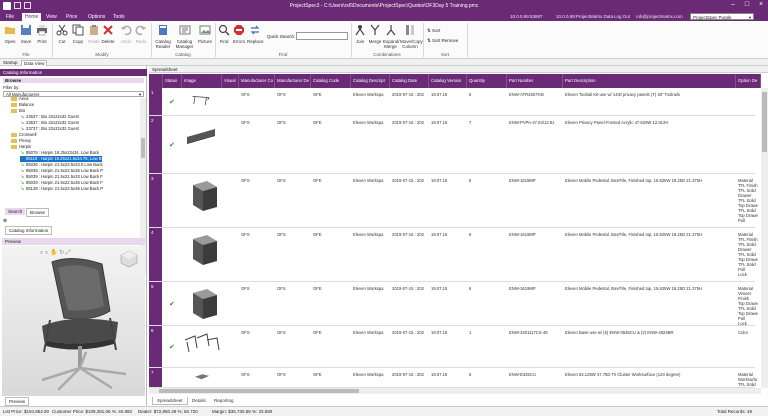  Describe the element at coordinates (255, 34) in the screenshot. I see `replace-button: Replace` at that location.